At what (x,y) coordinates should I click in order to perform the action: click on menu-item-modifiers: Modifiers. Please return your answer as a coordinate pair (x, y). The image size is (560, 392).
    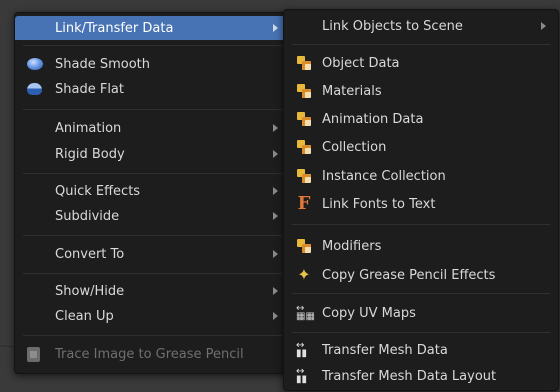
    Looking at the image, I should click on (421, 246).